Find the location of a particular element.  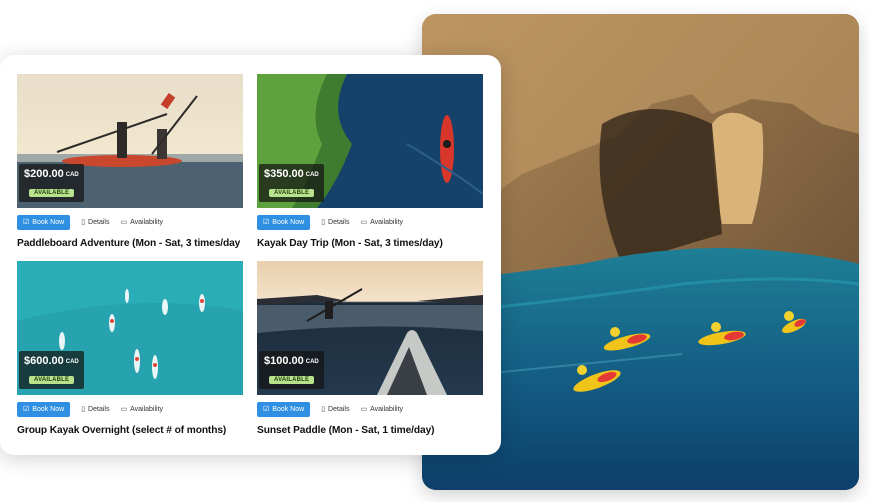

listing-image: $200.00 CAD AVAILABLE is located at coordinates (130, 141).